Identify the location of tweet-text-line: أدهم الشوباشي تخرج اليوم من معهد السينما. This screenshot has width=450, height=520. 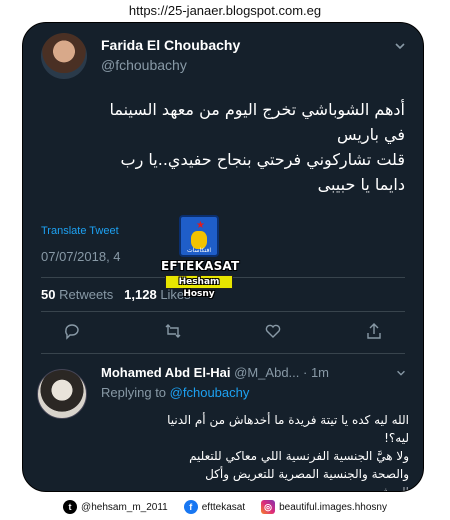
(257, 109).